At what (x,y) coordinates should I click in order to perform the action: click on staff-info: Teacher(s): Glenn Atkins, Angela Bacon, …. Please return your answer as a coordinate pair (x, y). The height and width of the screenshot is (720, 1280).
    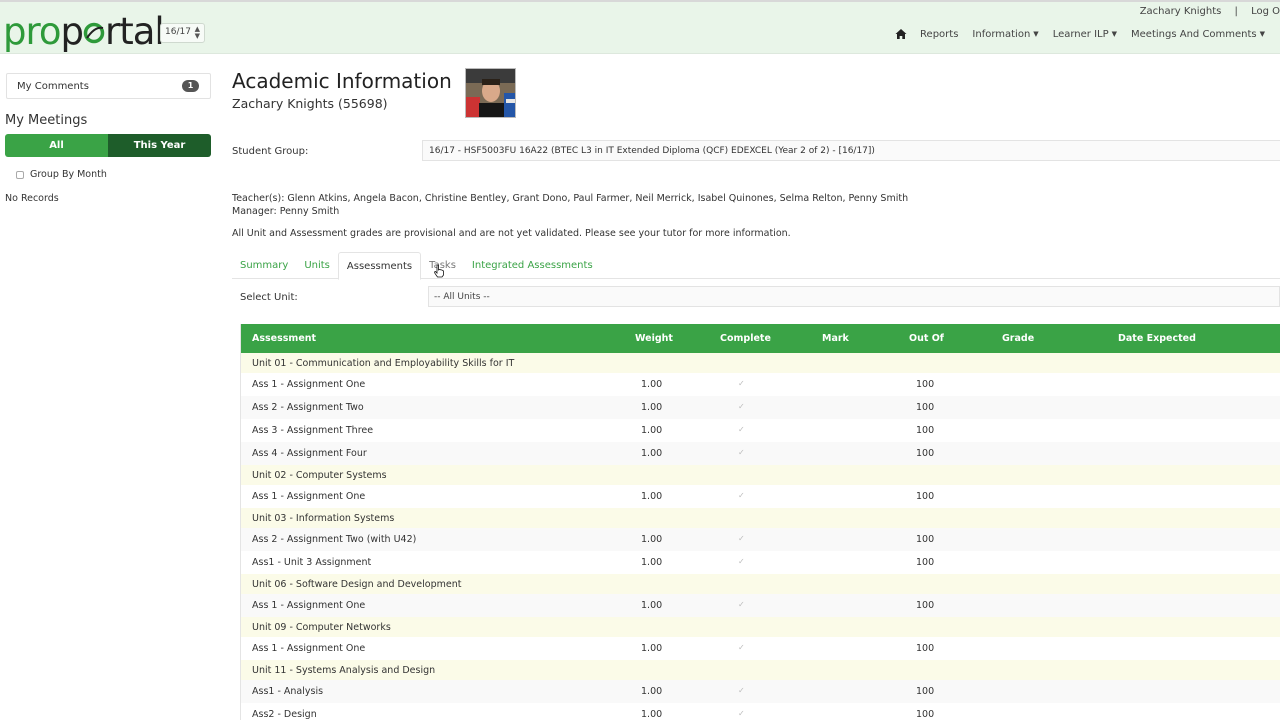
    Looking at the image, I should click on (570, 205).